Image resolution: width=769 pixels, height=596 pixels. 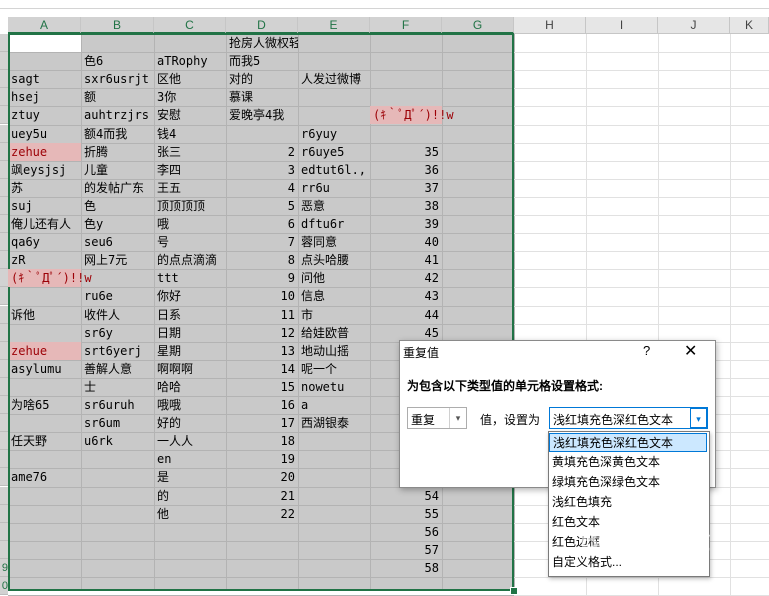 I want to click on cell-f5: (ｷ｀ﾟДﾟ´)!!w, so click(x=412, y=115).